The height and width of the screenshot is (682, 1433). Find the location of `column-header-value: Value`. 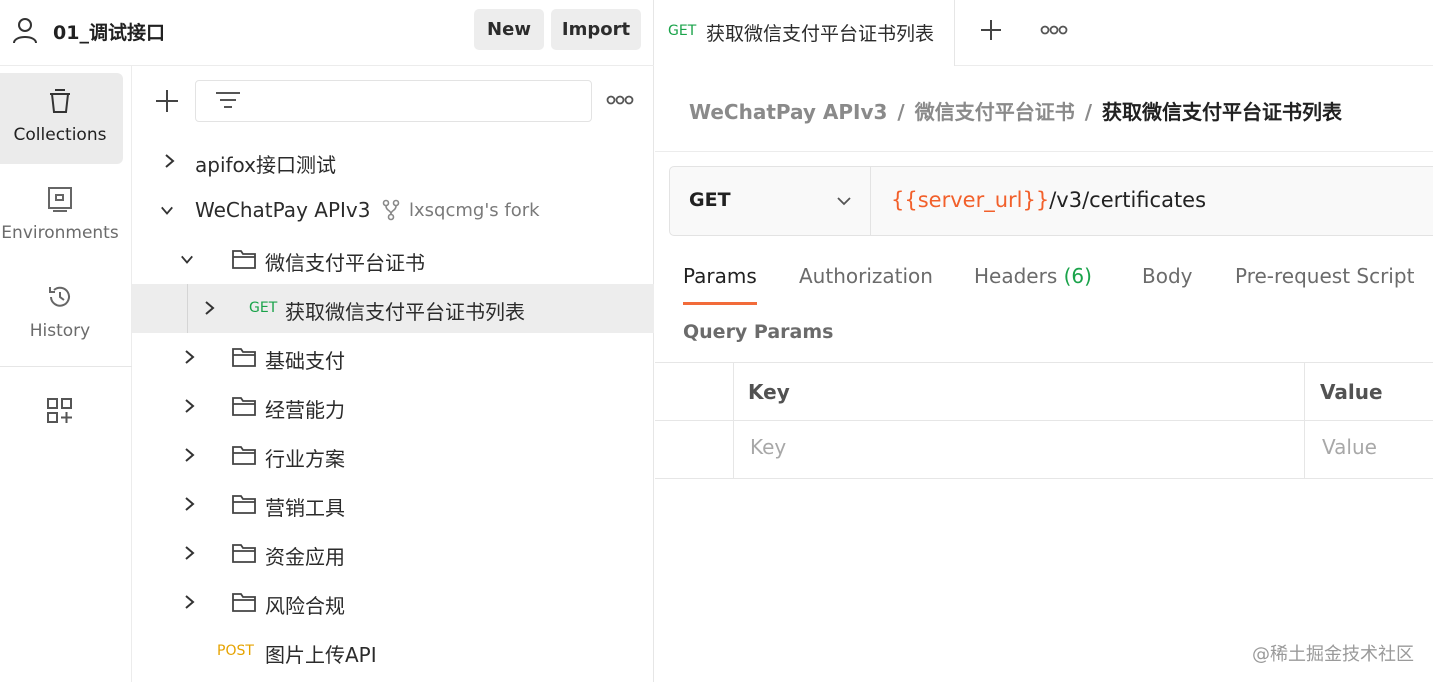

column-header-value: Value is located at coordinates (1351, 392).